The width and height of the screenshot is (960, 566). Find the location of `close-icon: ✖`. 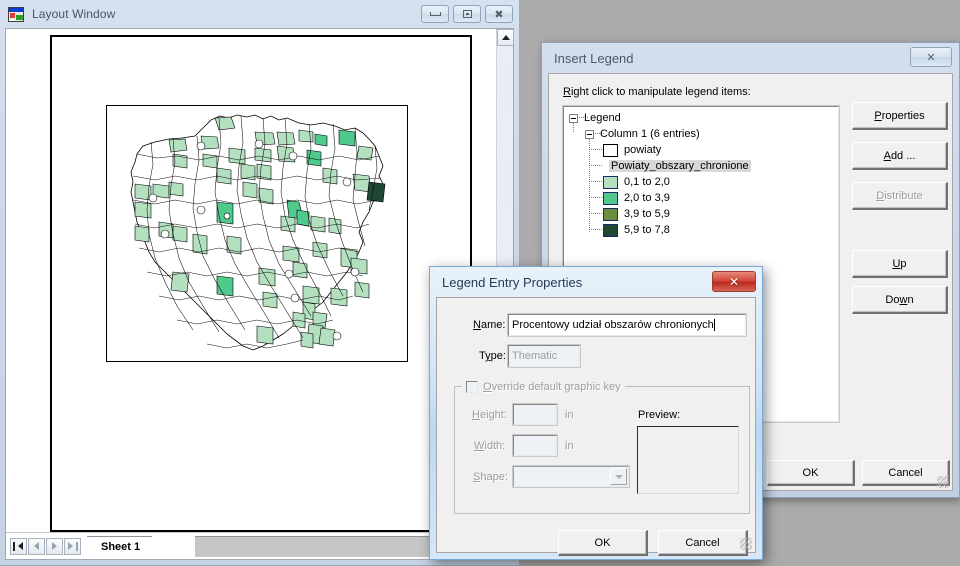

close-icon: ✖ is located at coordinates (499, 14).